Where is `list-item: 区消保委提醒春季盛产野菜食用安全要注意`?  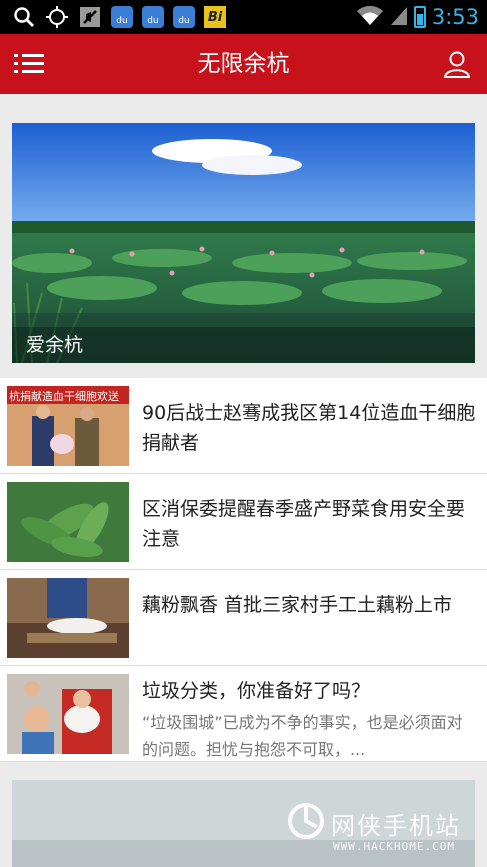 list-item: 区消保委提醒春季盛产野菜食用安全要注意 is located at coordinates (243, 522).